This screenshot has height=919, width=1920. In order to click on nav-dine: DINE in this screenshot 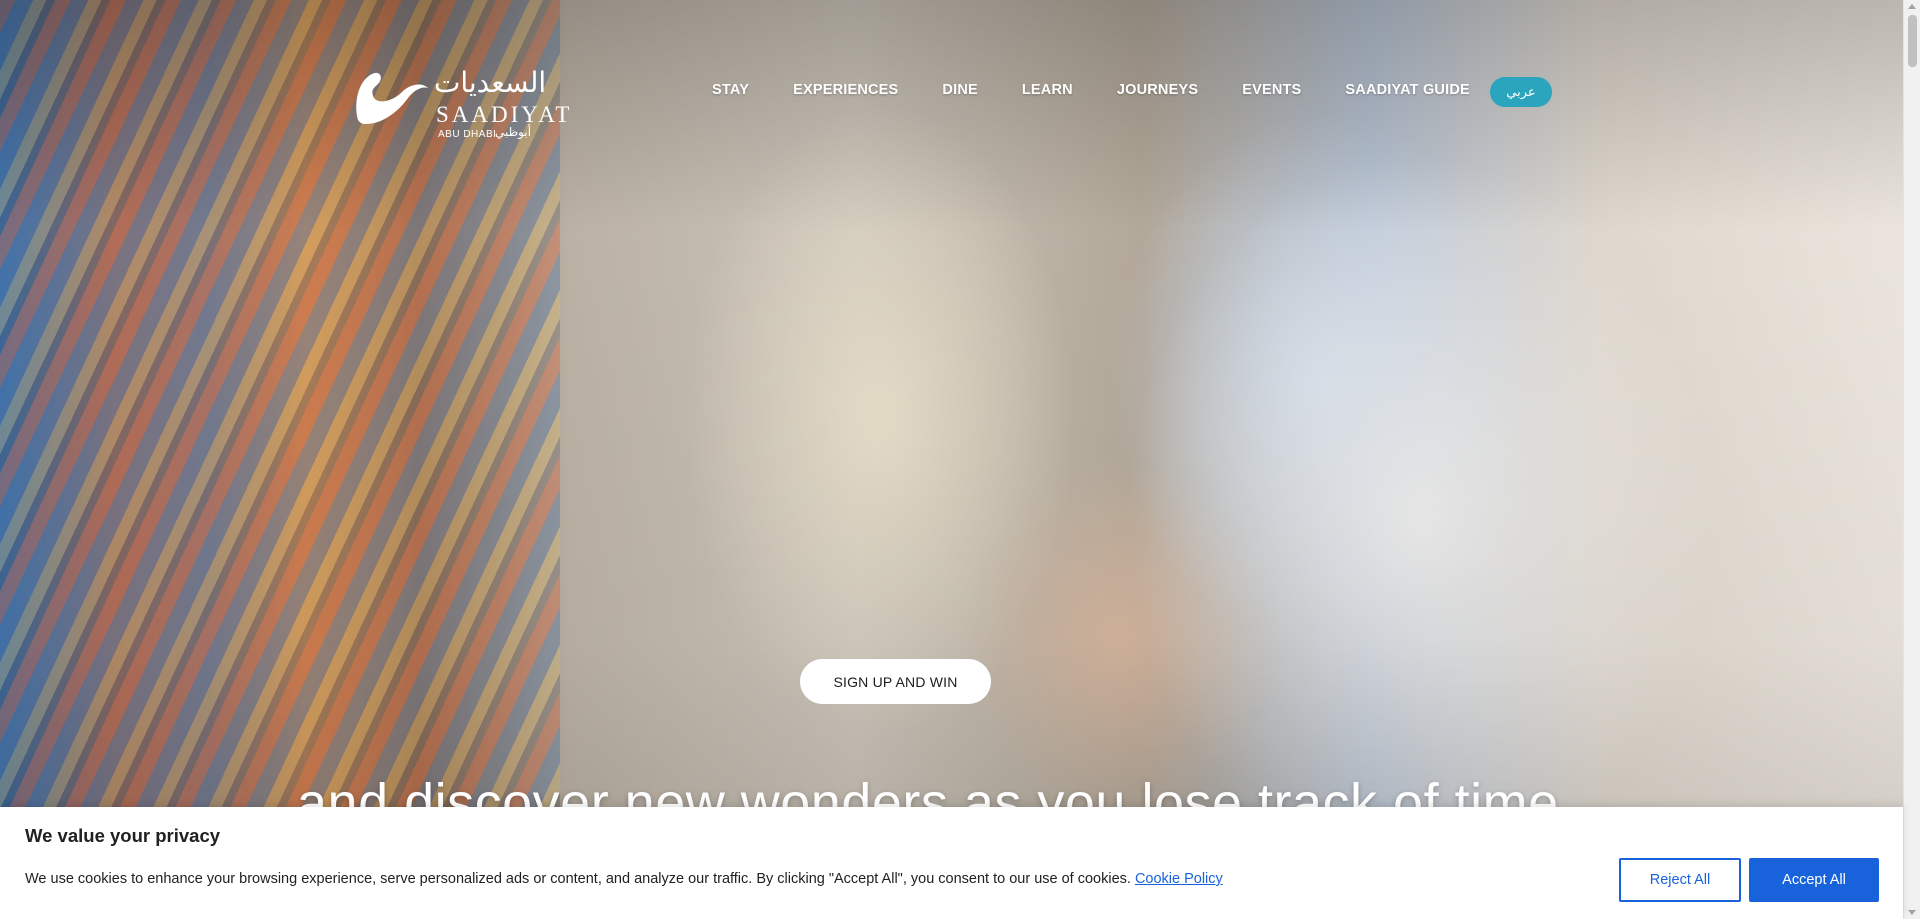, I will do `click(959, 90)`.